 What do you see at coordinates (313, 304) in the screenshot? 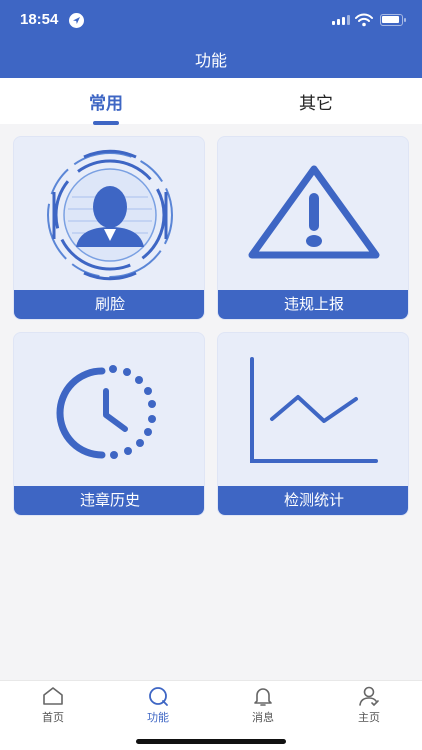
I see `card-label: 违规上报` at bounding box center [313, 304].